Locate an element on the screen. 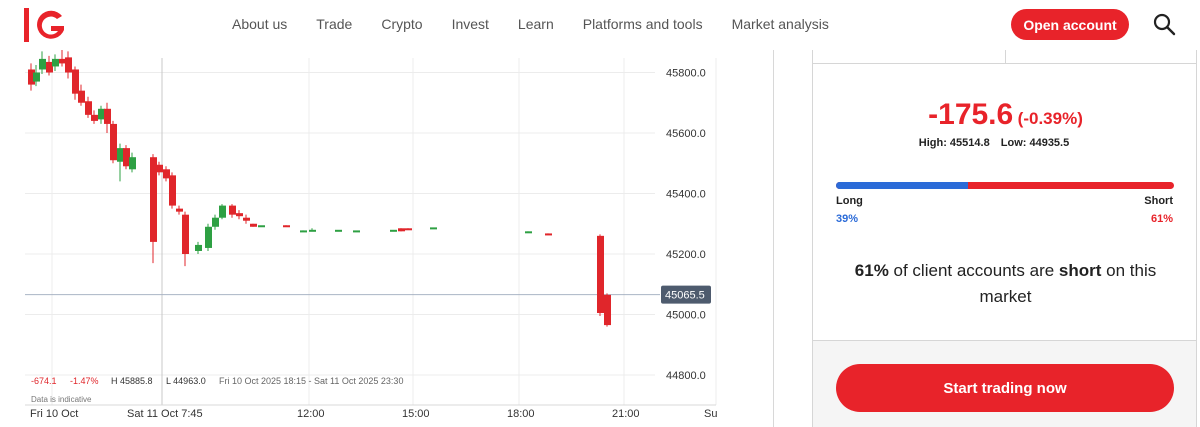 This screenshot has width=1200, height=427. price-axis-label: 45400.0 is located at coordinates (686, 195).